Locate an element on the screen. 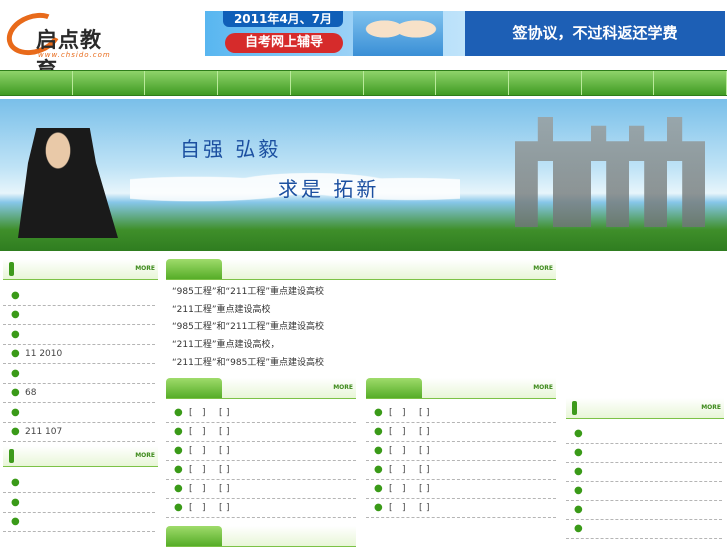 This screenshot has width=727, height=547. banner-date: 2011年4月、7月 is located at coordinates (283, 19).